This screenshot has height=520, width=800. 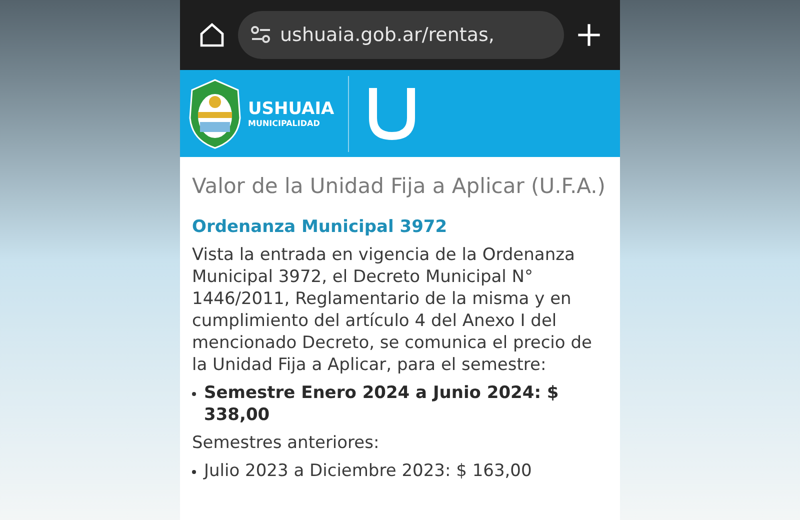 What do you see at coordinates (368, 471) in the screenshot?
I see `list-item: Julio 2023 a Diciembre 2023: $ 163,00` at bounding box center [368, 471].